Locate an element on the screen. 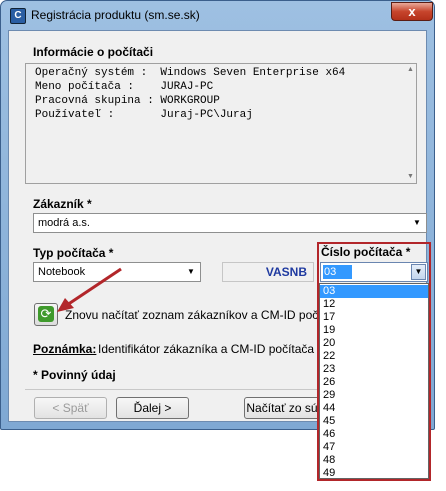 This screenshot has height=491, width=446. required-field-note: * Povinný údaj is located at coordinates (74, 375).